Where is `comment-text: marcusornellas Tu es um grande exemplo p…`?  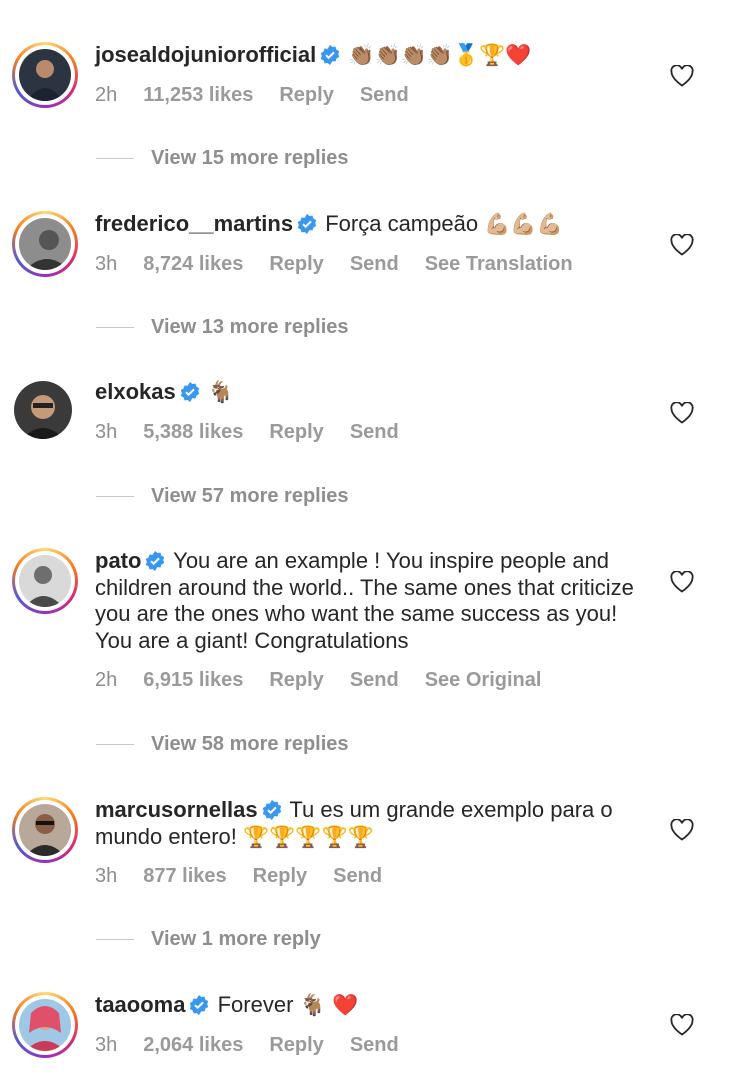 comment-text: marcusornellas Tu es um grande exemplo p… is located at coordinates (375, 823).